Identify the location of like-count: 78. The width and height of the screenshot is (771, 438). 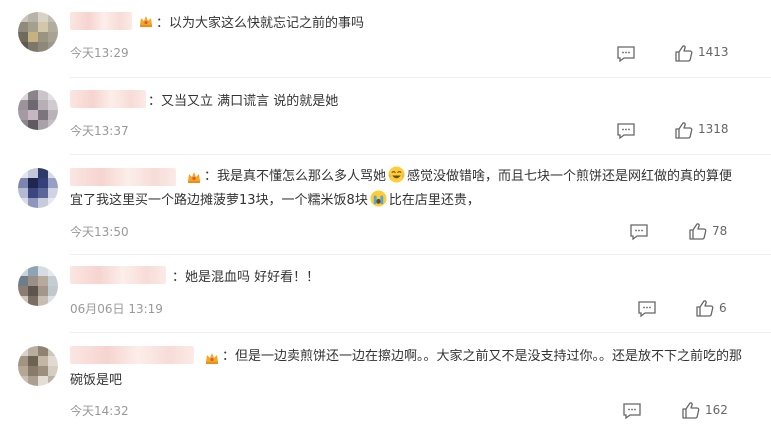
(720, 231).